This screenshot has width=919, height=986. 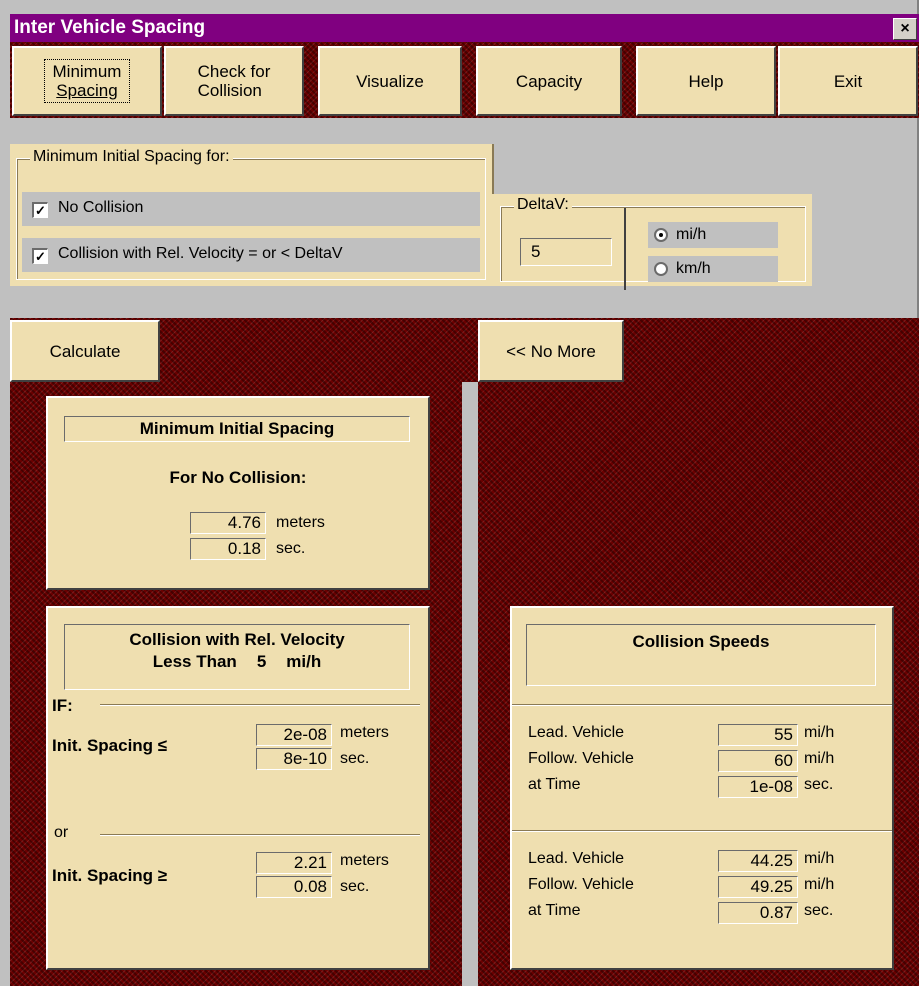 I want to click on min-spacing-line1: Minimum, so click(x=87, y=71).